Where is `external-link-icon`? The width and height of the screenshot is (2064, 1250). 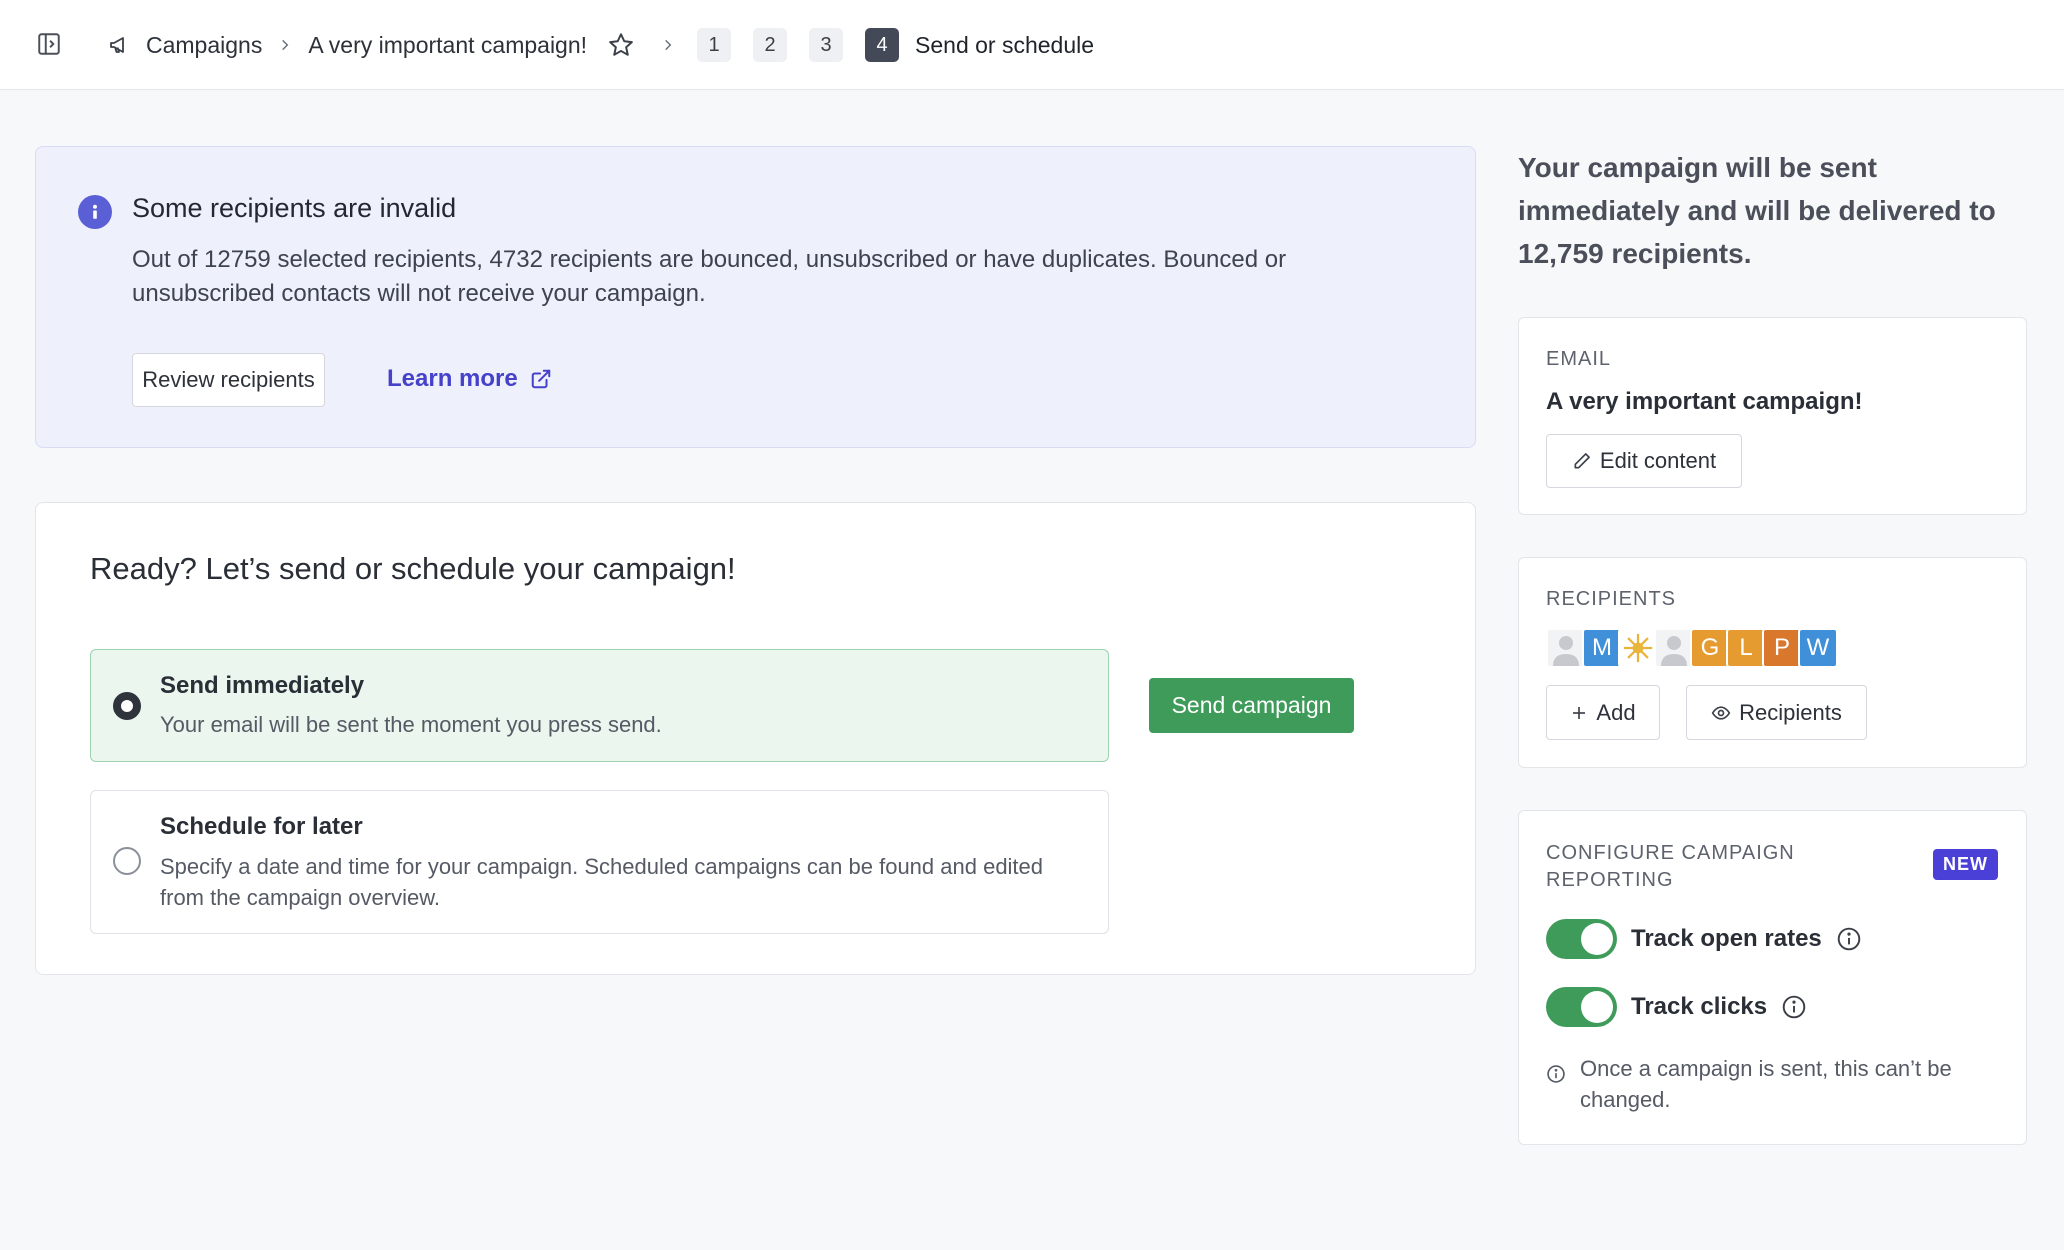
external-link-icon is located at coordinates (540, 379).